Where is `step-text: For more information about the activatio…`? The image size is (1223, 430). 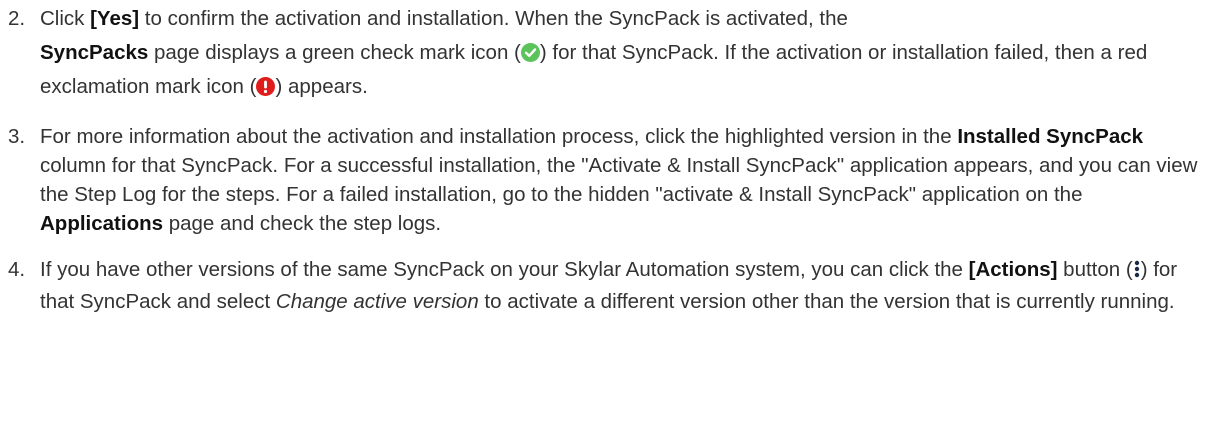 step-text: For more information about the activatio… is located at coordinates (499, 136).